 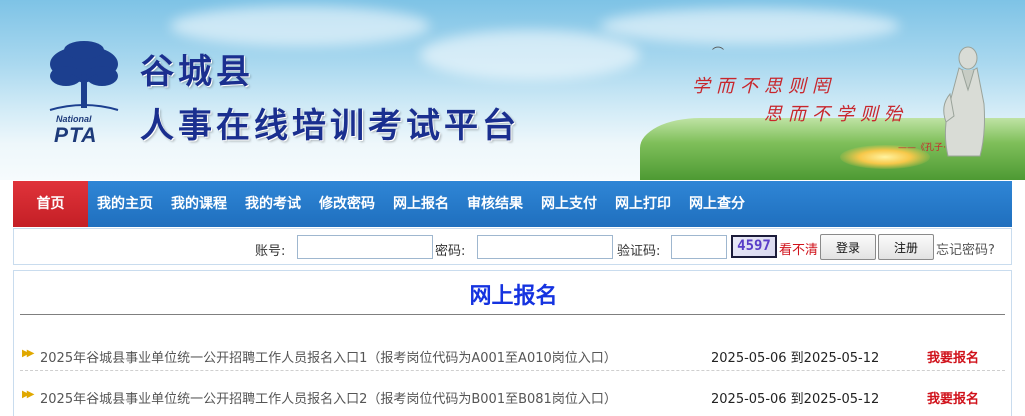 I want to click on confucius-statue-icon, so click(x=964, y=101).